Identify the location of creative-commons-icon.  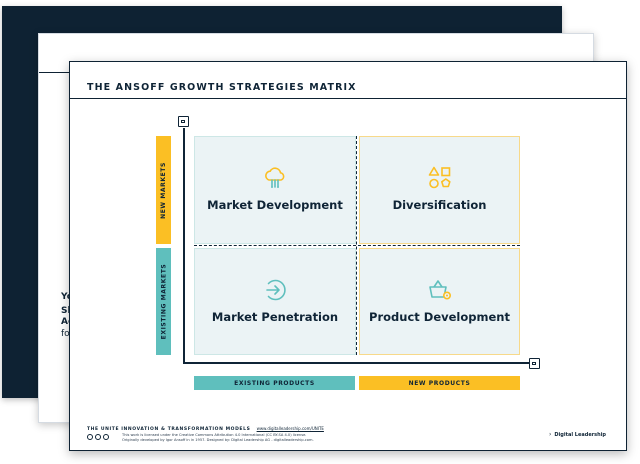
(90, 437).